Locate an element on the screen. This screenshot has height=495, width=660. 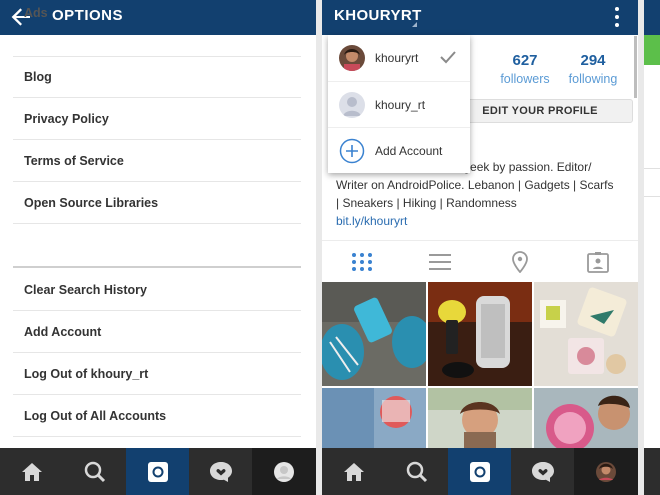
account-khoury-rt: khoury_rt is located at coordinates (399, 104).